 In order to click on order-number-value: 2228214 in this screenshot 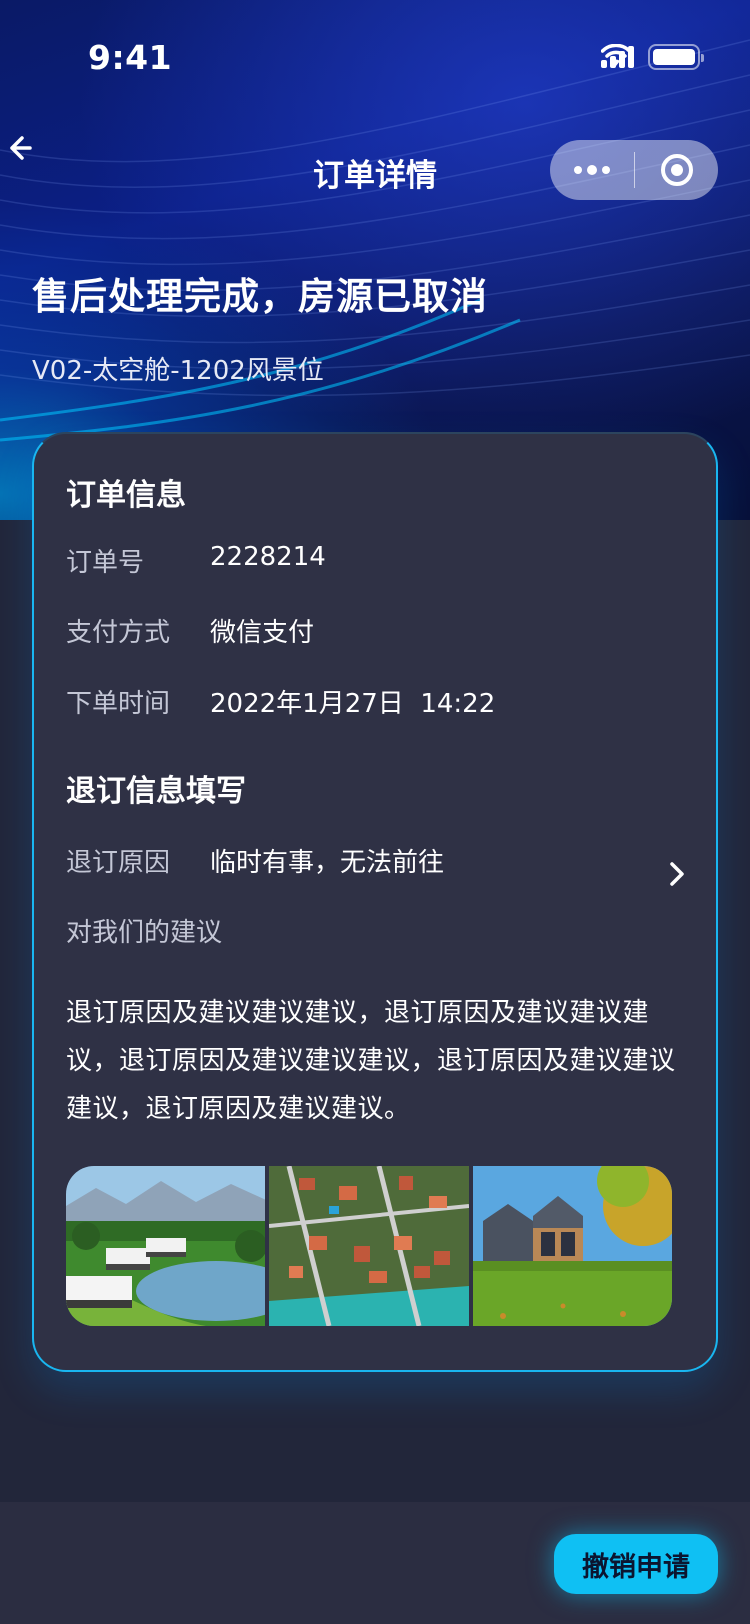, I will do `click(268, 557)`.